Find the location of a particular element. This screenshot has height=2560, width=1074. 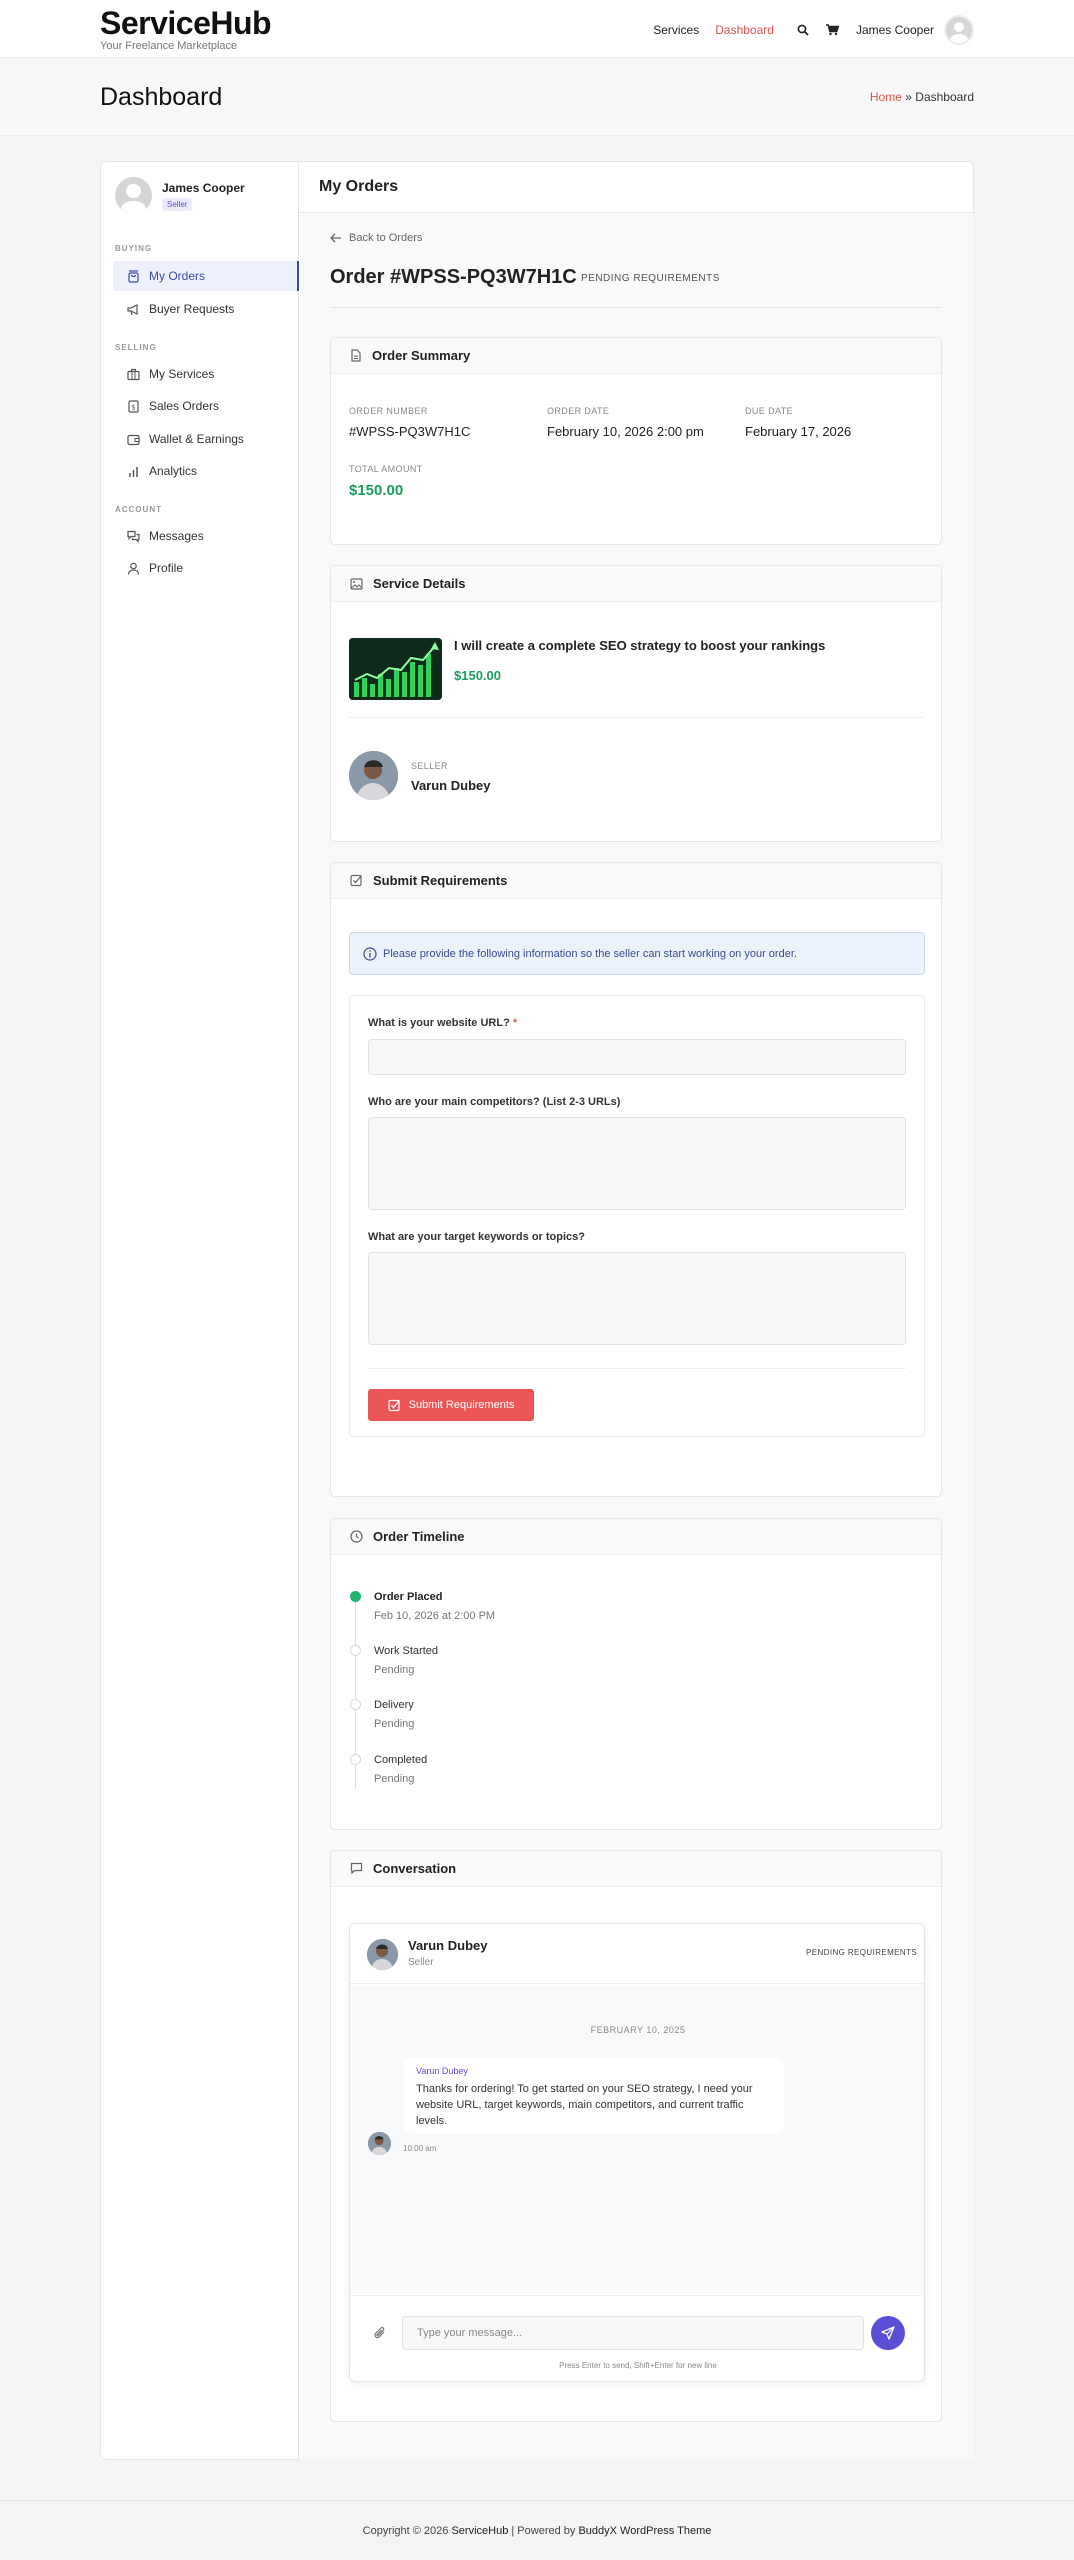

section-account: ACCOUNT is located at coordinates (138, 509).